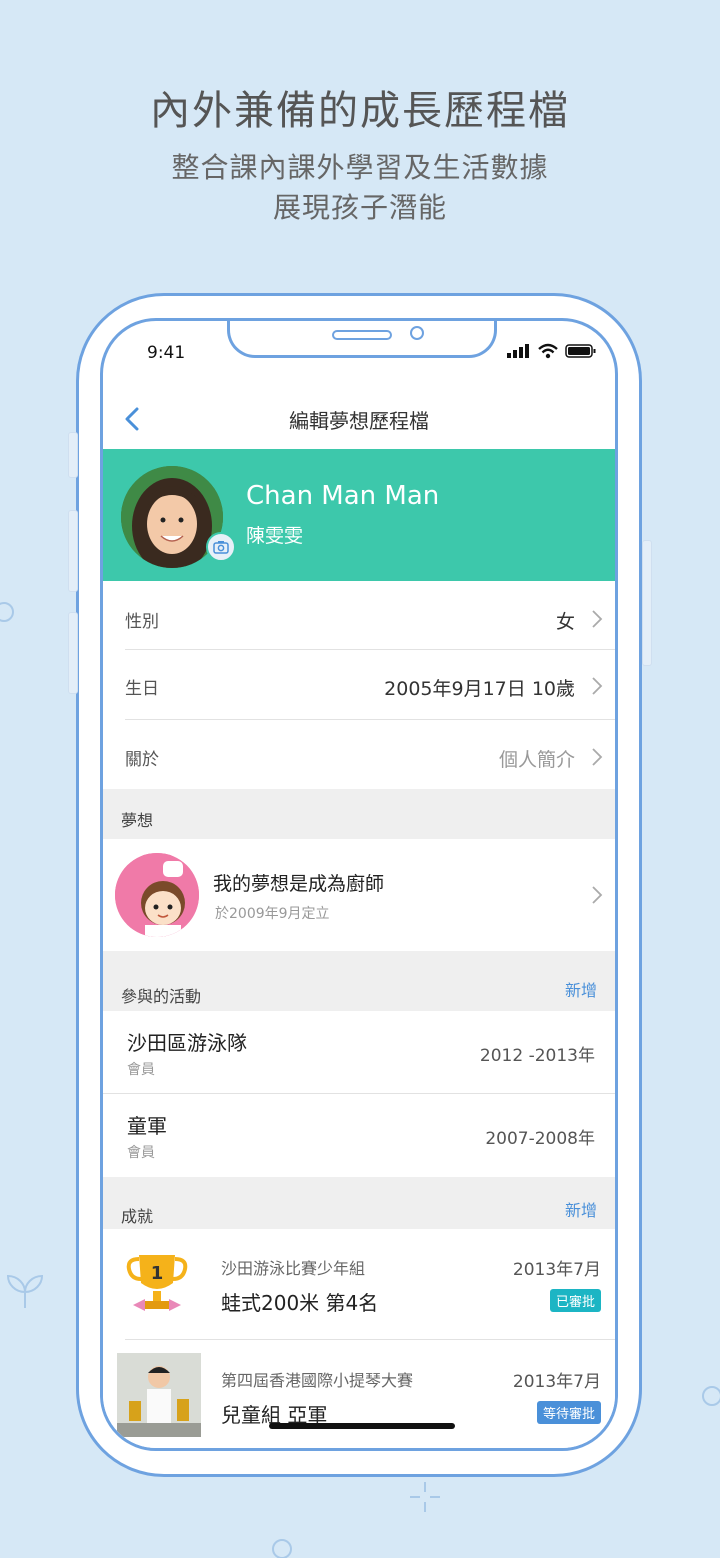  What do you see at coordinates (293, 1268) in the screenshot?
I see `achievement-event: 沙田游泳比賽少年組` at bounding box center [293, 1268].